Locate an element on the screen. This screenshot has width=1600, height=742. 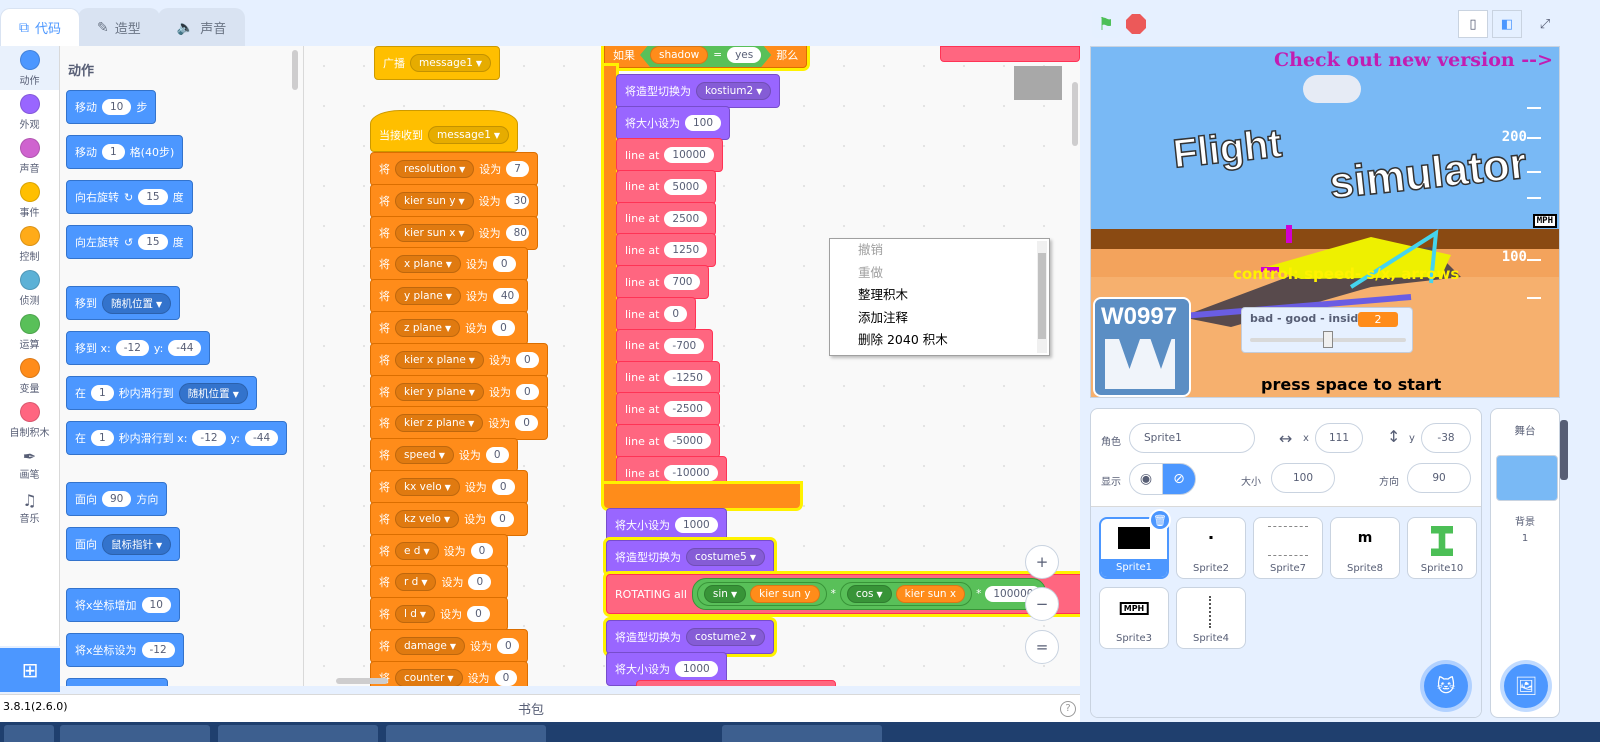
add-backdrop-button: 🖼 is located at coordinates (1526, 686).